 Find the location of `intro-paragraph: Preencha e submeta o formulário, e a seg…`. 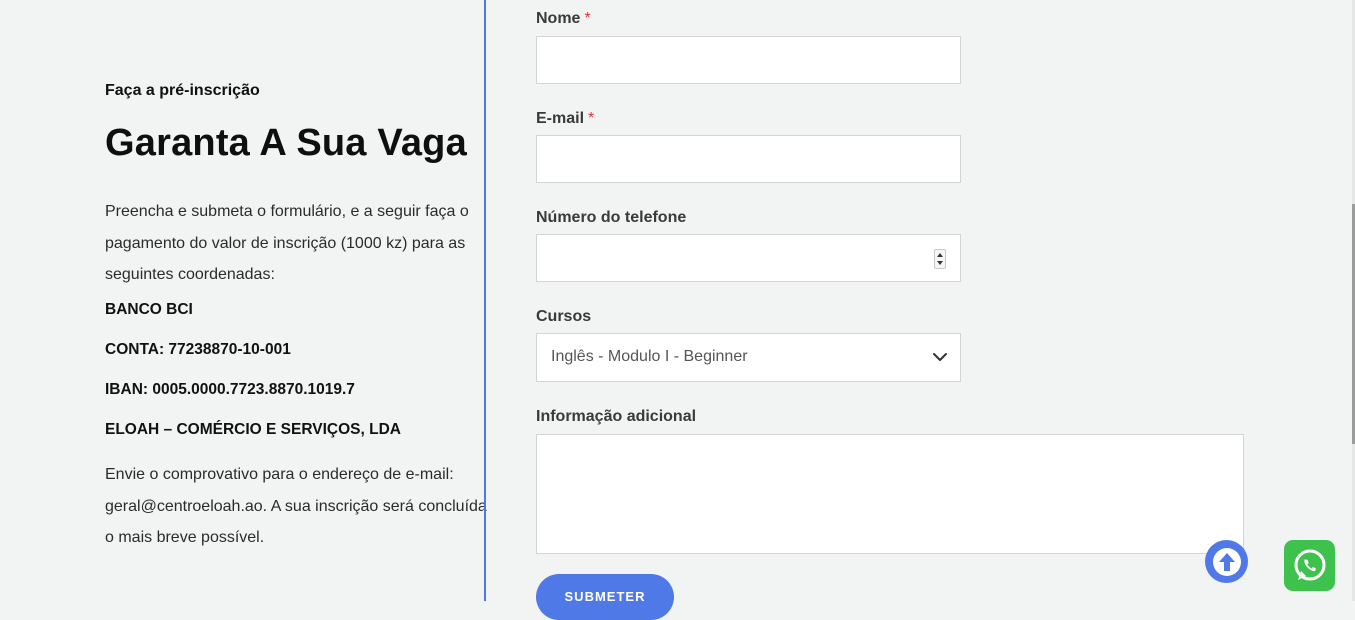

intro-paragraph: Preencha e submeta o formulário, e a seg… is located at coordinates (287, 243).